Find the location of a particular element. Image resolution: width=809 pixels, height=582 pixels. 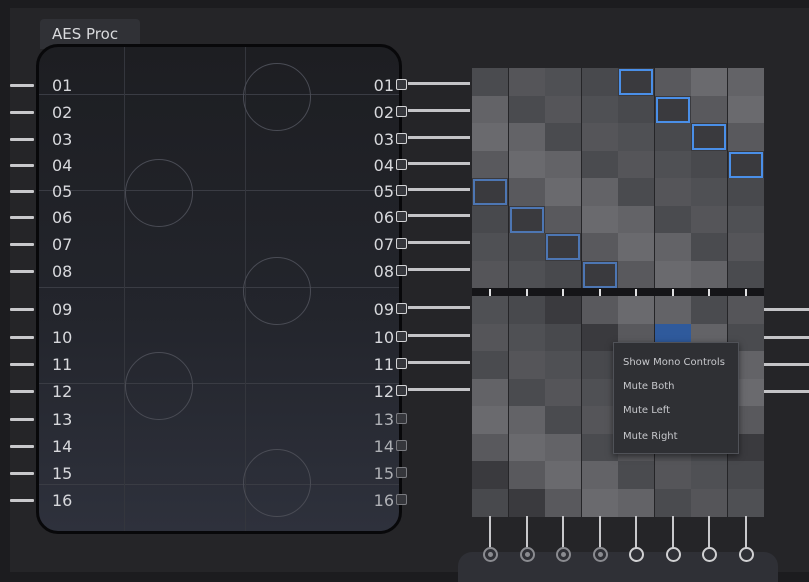

routing-matrix-upper is located at coordinates (618, 178).